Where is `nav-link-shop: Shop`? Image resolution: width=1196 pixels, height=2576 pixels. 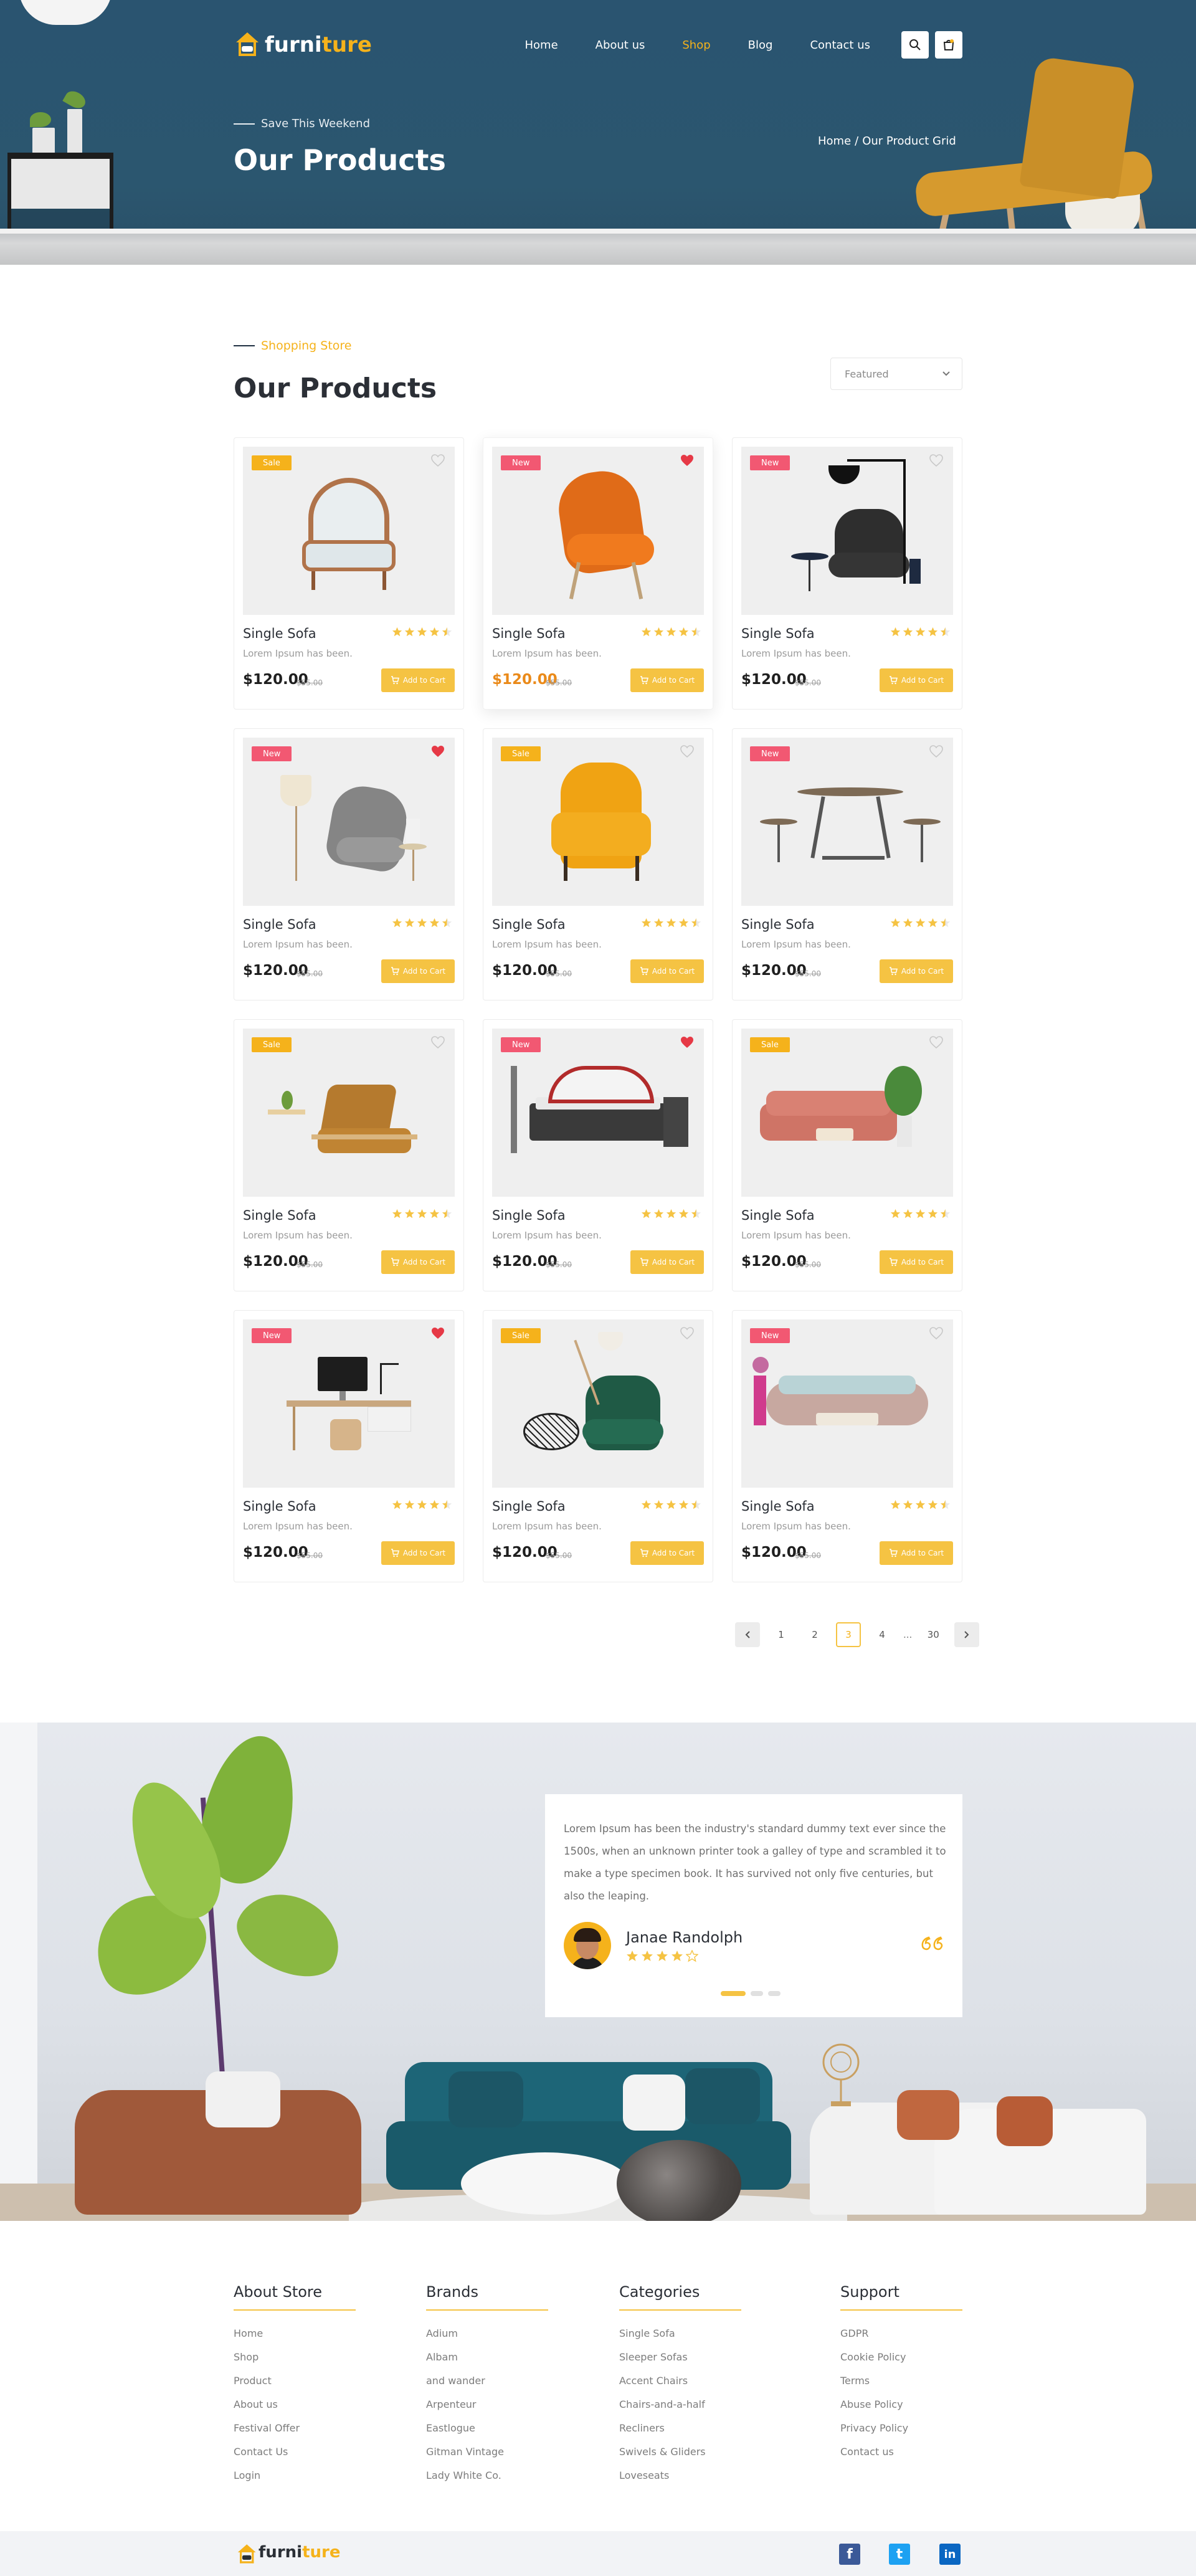
nav-link-shop: Shop is located at coordinates (696, 45).